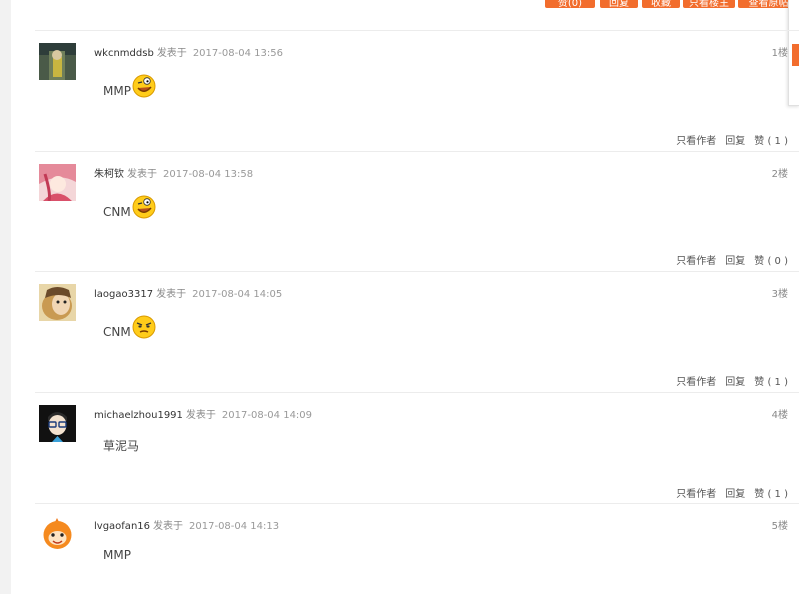 This screenshot has width=799, height=595. What do you see at coordinates (570, 4) in the screenshot?
I see `like-post-button: 赞(0)` at bounding box center [570, 4].